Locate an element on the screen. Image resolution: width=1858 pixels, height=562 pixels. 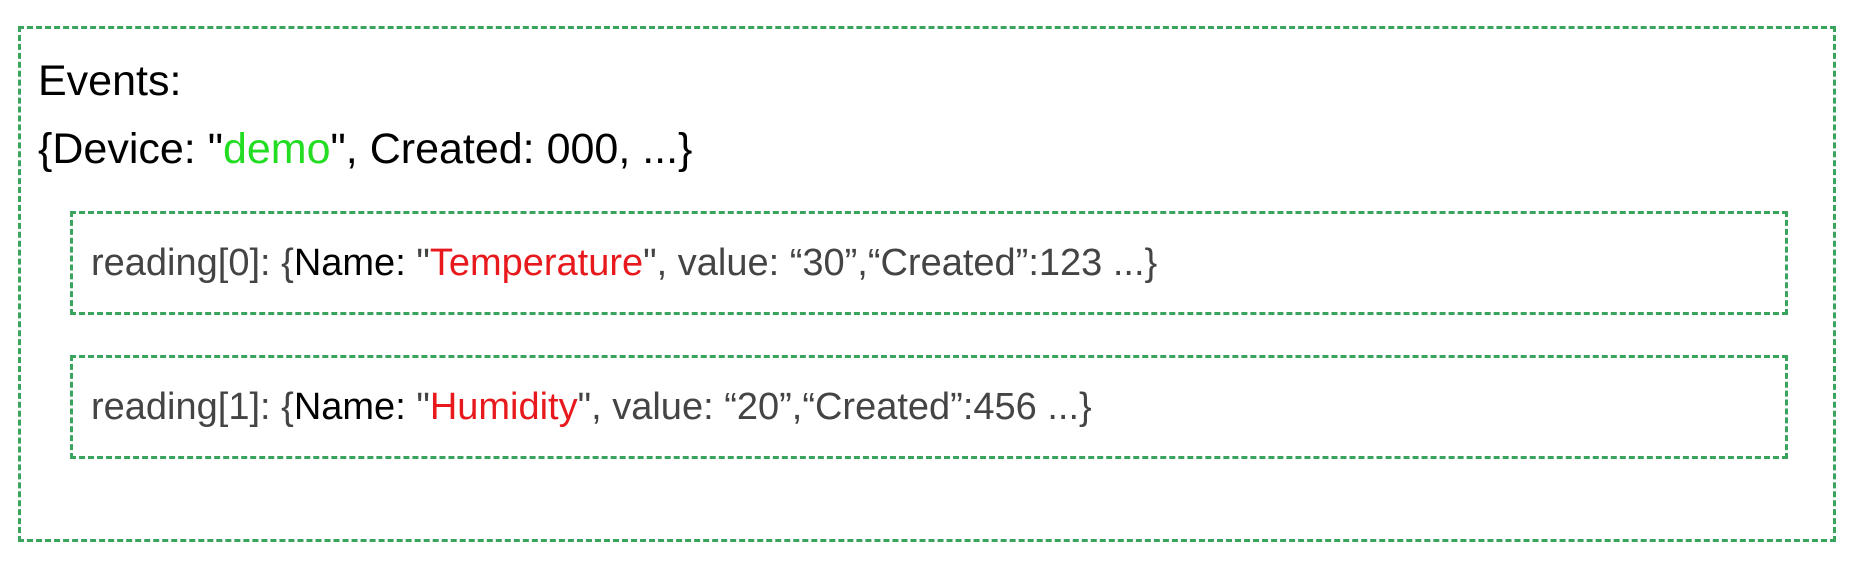
reading-prefix: reading[1]: { is located at coordinates (192, 407).